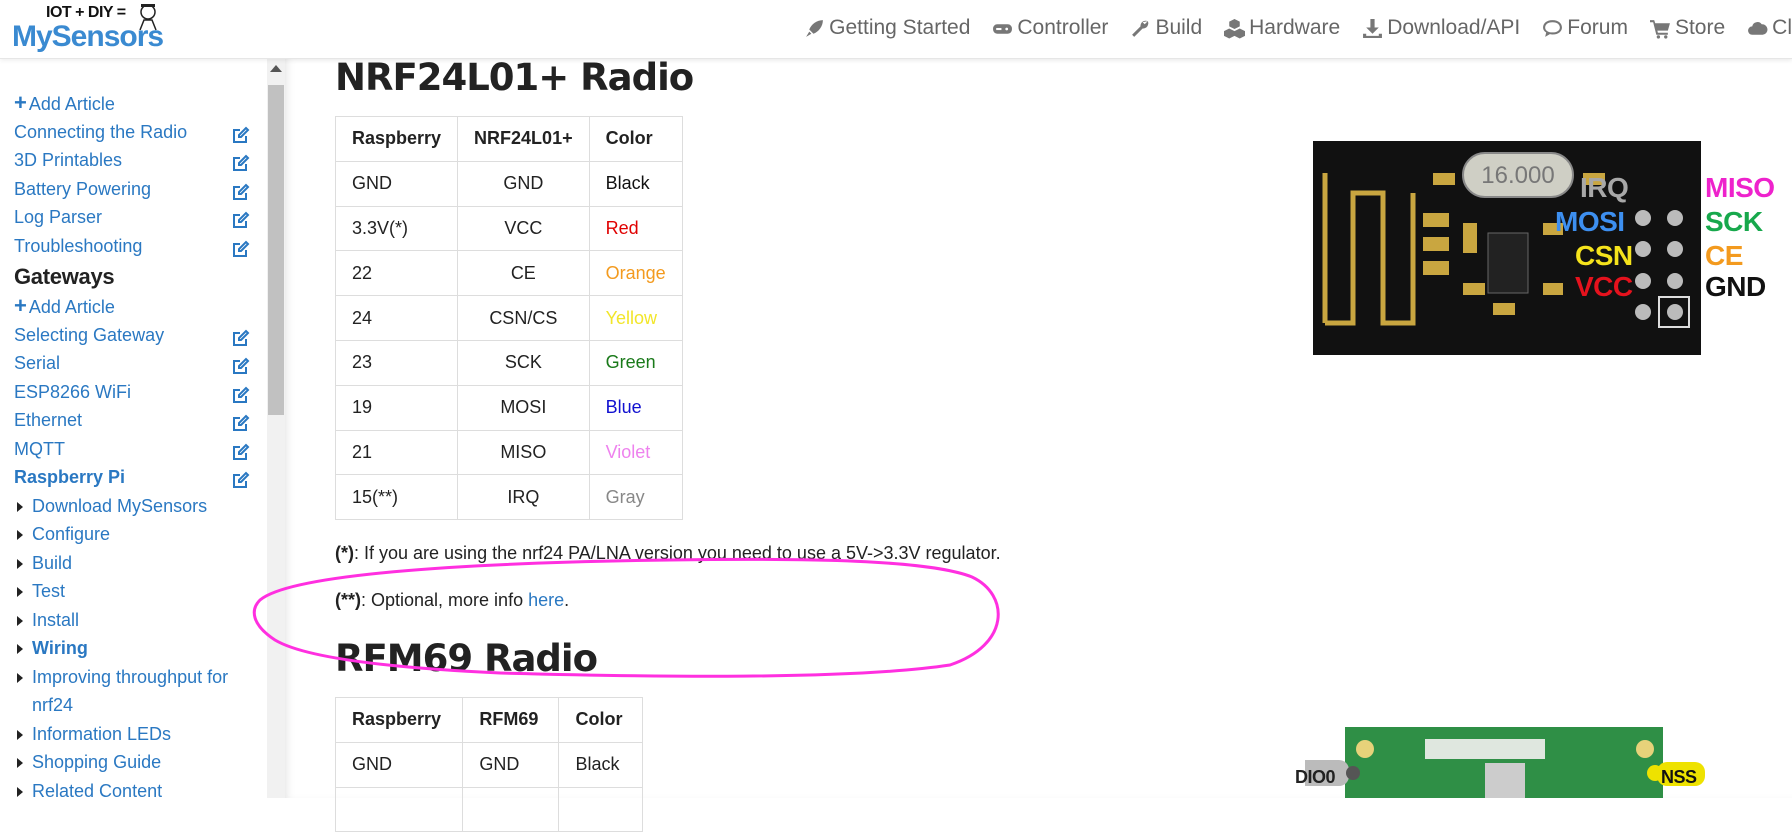  Describe the element at coordinates (132, 335) in the screenshot. I see `sidebar-item-selecting-gateway: Selecting Gateway` at that location.